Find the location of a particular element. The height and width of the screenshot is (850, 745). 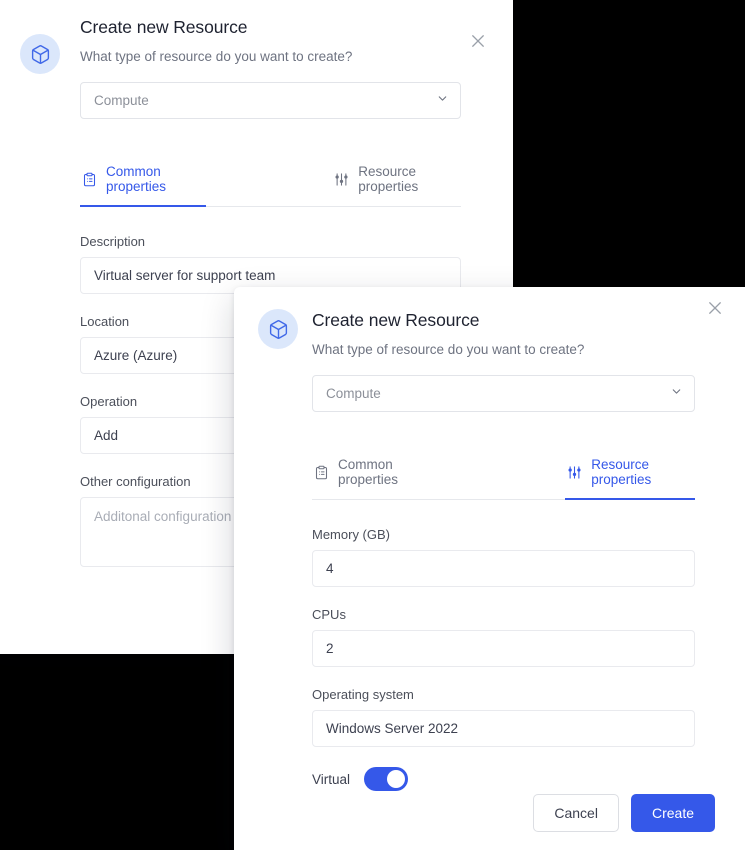

field-label: Description is located at coordinates (113, 241).